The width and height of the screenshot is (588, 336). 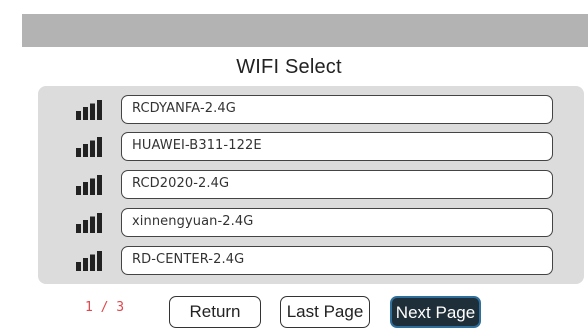 What do you see at coordinates (215, 312) in the screenshot?
I see `return-button: Return` at bounding box center [215, 312].